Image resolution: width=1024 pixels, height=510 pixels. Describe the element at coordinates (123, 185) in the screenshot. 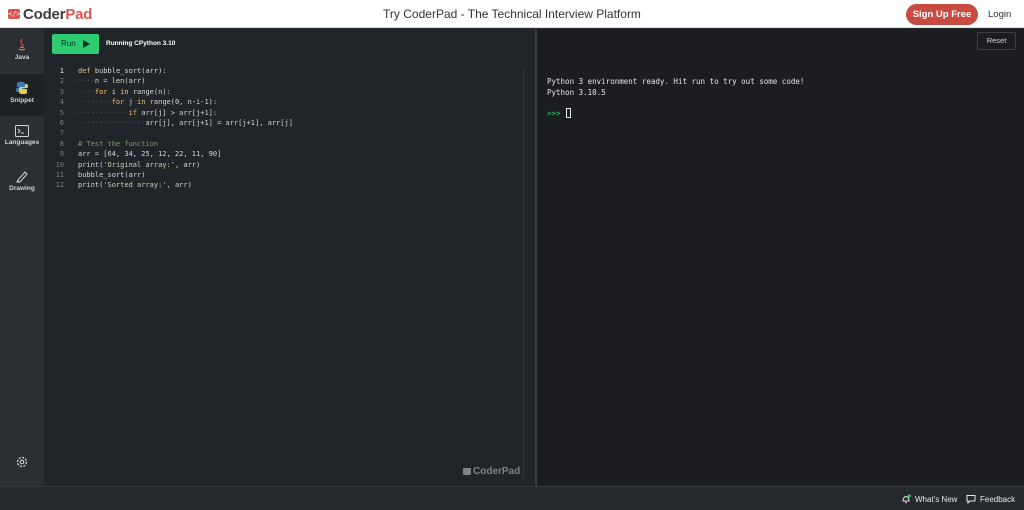

I see `code-line: 12 print('Sorted array:', arr)` at that location.